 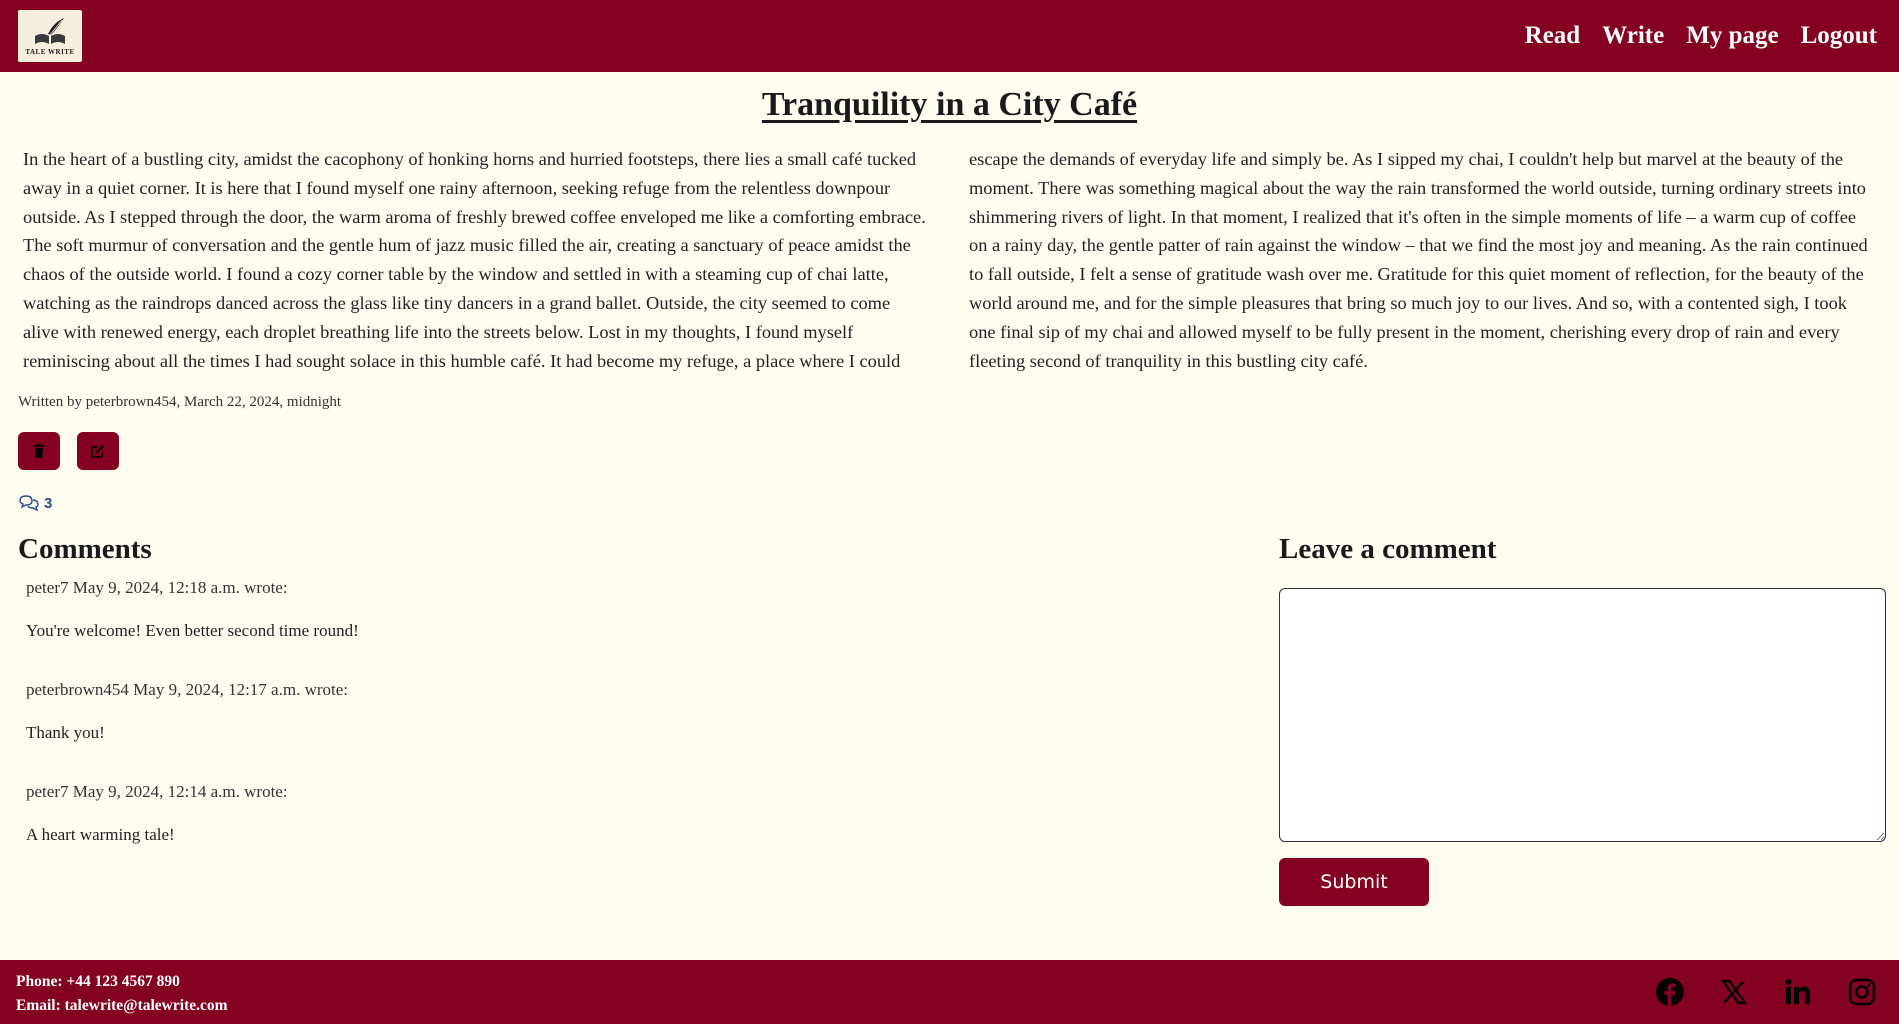 What do you see at coordinates (949, 36) in the screenshot?
I see `navbar: TALE WRITE Read Write My page Logout` at bounding box center [949, 36].